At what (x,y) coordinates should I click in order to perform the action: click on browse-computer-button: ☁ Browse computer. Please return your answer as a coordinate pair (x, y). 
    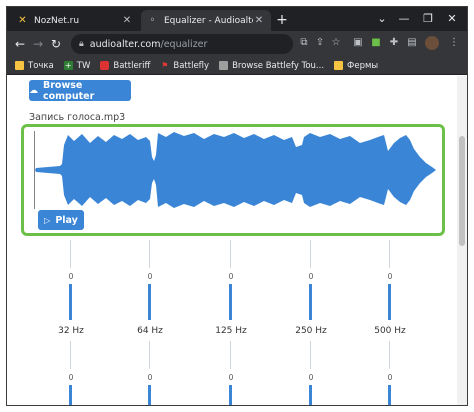
    Looking at the image, I should click on (80, 90).